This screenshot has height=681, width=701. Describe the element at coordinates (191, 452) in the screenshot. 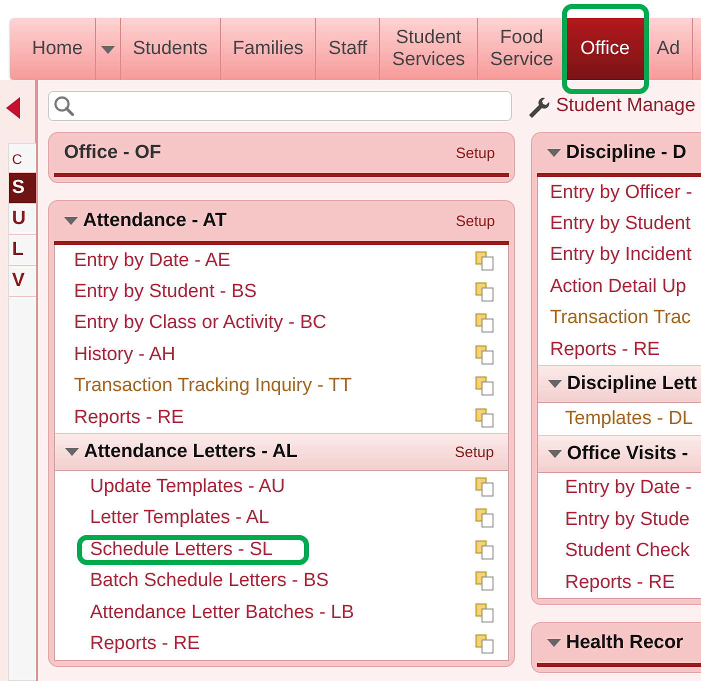

I see `section-title: Attendance Letters - AL` at that location.